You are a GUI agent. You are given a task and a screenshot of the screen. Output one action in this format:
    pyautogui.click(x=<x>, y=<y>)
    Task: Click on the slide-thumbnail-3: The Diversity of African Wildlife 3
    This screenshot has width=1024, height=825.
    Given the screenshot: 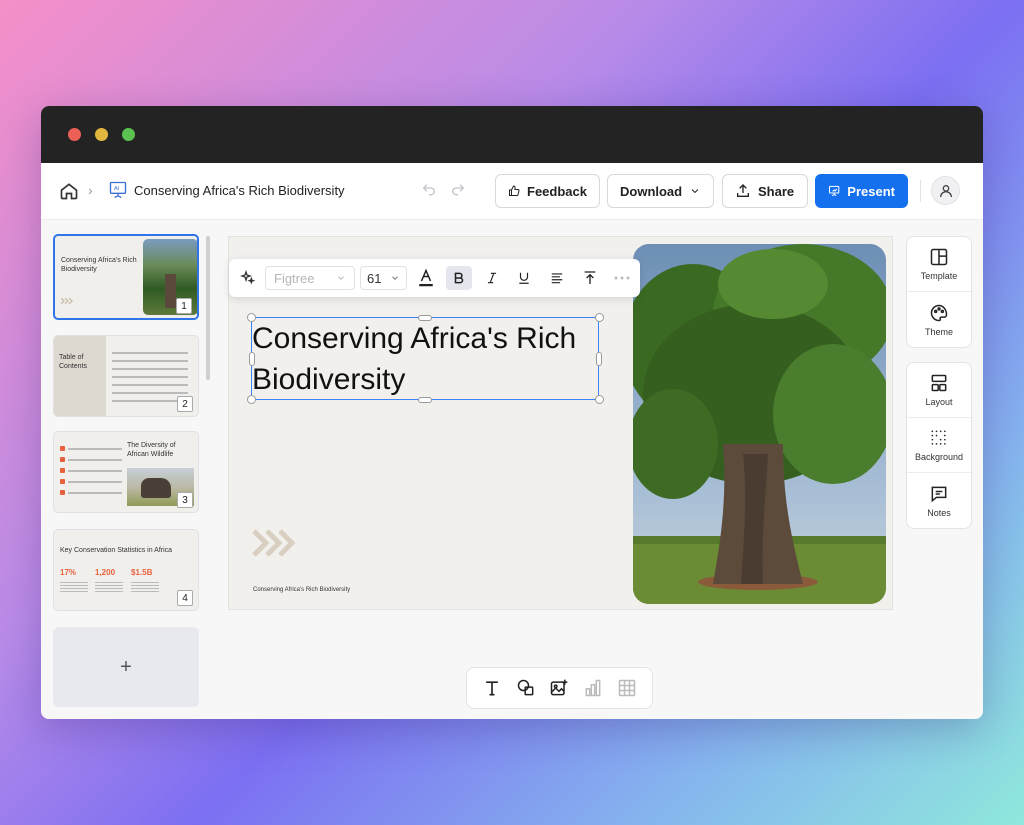 What is the action you would take?
    pyautogui.click(x=126, y=472)
    